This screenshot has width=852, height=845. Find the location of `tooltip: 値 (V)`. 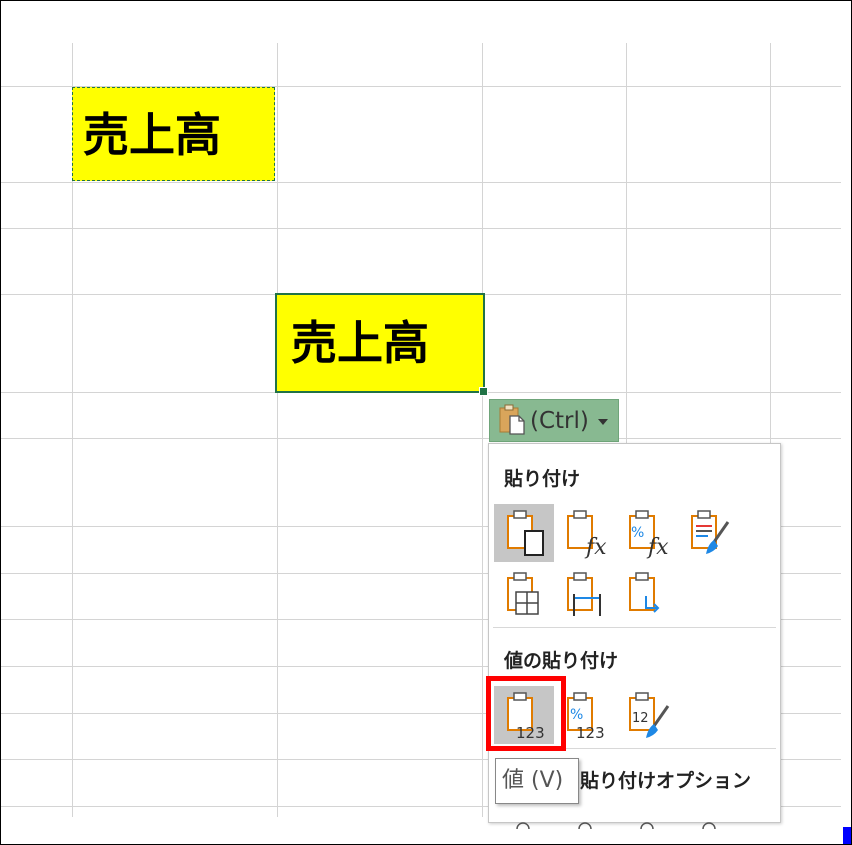

tooltip: 値 (V) is located at coordinates (537, 781).